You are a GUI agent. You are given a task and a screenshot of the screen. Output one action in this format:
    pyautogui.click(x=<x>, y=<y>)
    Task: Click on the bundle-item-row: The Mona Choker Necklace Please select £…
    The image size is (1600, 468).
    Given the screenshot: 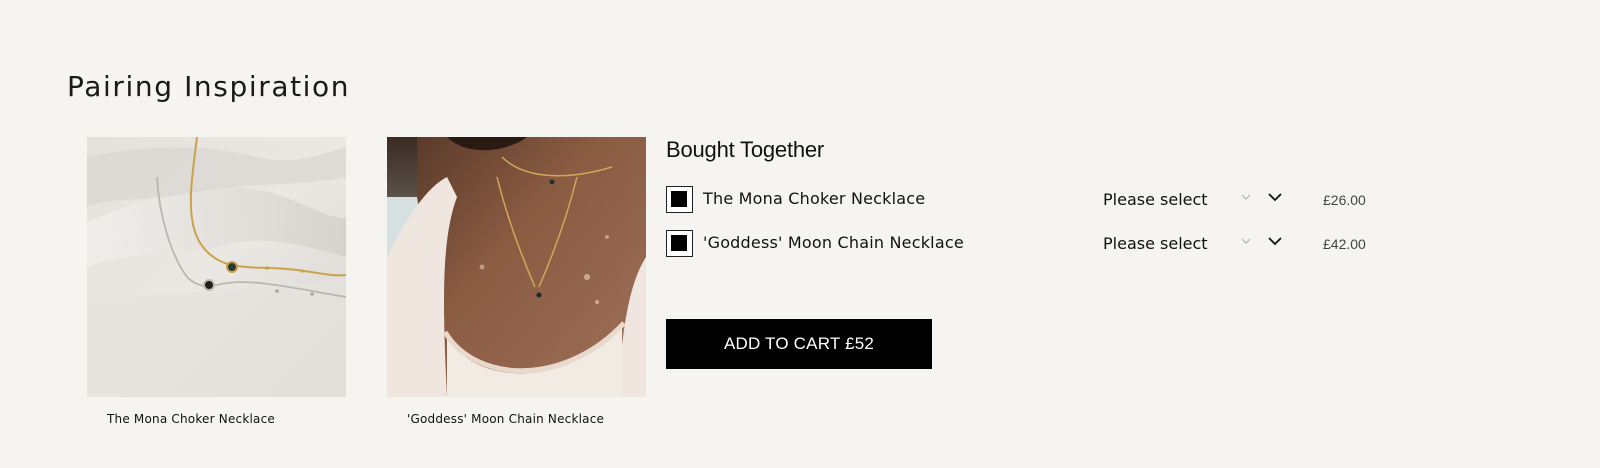 What is the action you would take?
    pyautogui.click(x=1026, y=201)
    